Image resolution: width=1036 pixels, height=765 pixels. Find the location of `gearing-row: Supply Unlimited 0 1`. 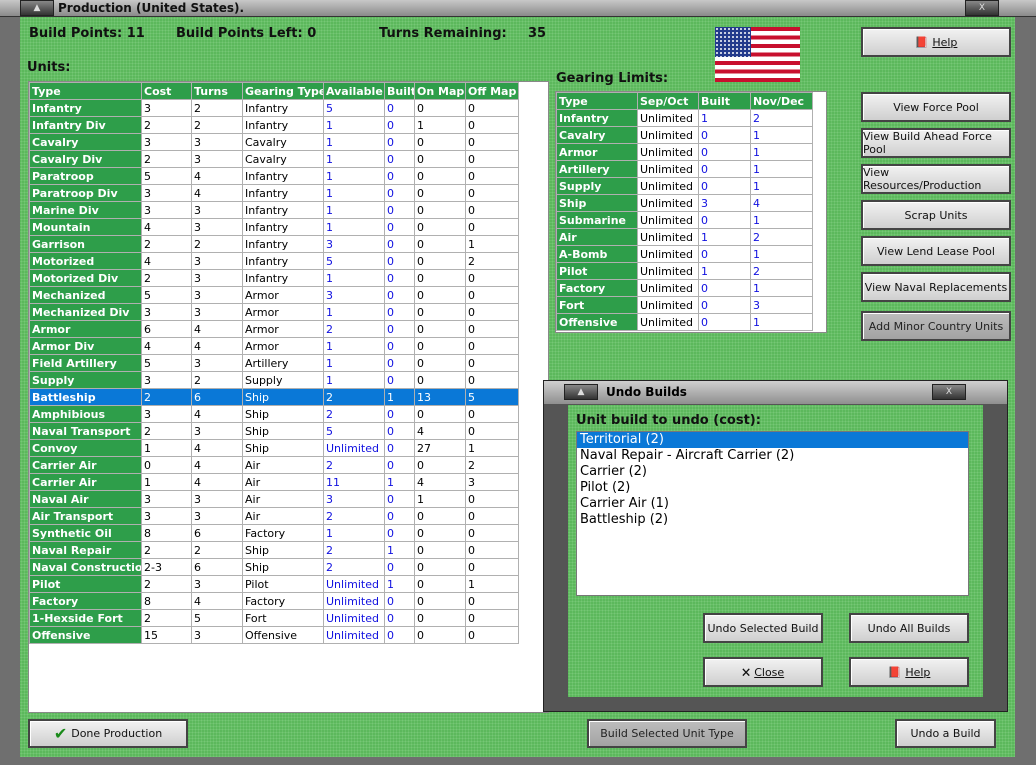

gearing-row: Supply Unlimited 0 1 is located at coordinates (684, 186).